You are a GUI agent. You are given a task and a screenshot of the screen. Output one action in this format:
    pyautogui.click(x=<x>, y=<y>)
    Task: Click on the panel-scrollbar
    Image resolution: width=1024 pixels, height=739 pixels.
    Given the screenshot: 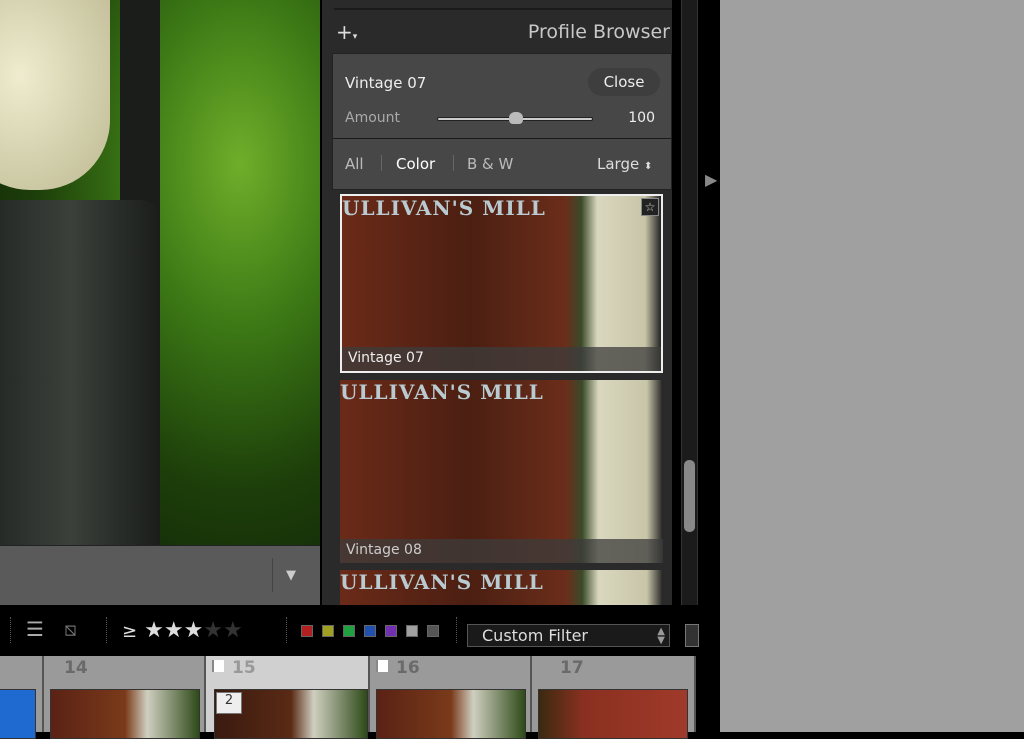 What is the action you would take?
    pyautogui.click(x=689, y=302)
    